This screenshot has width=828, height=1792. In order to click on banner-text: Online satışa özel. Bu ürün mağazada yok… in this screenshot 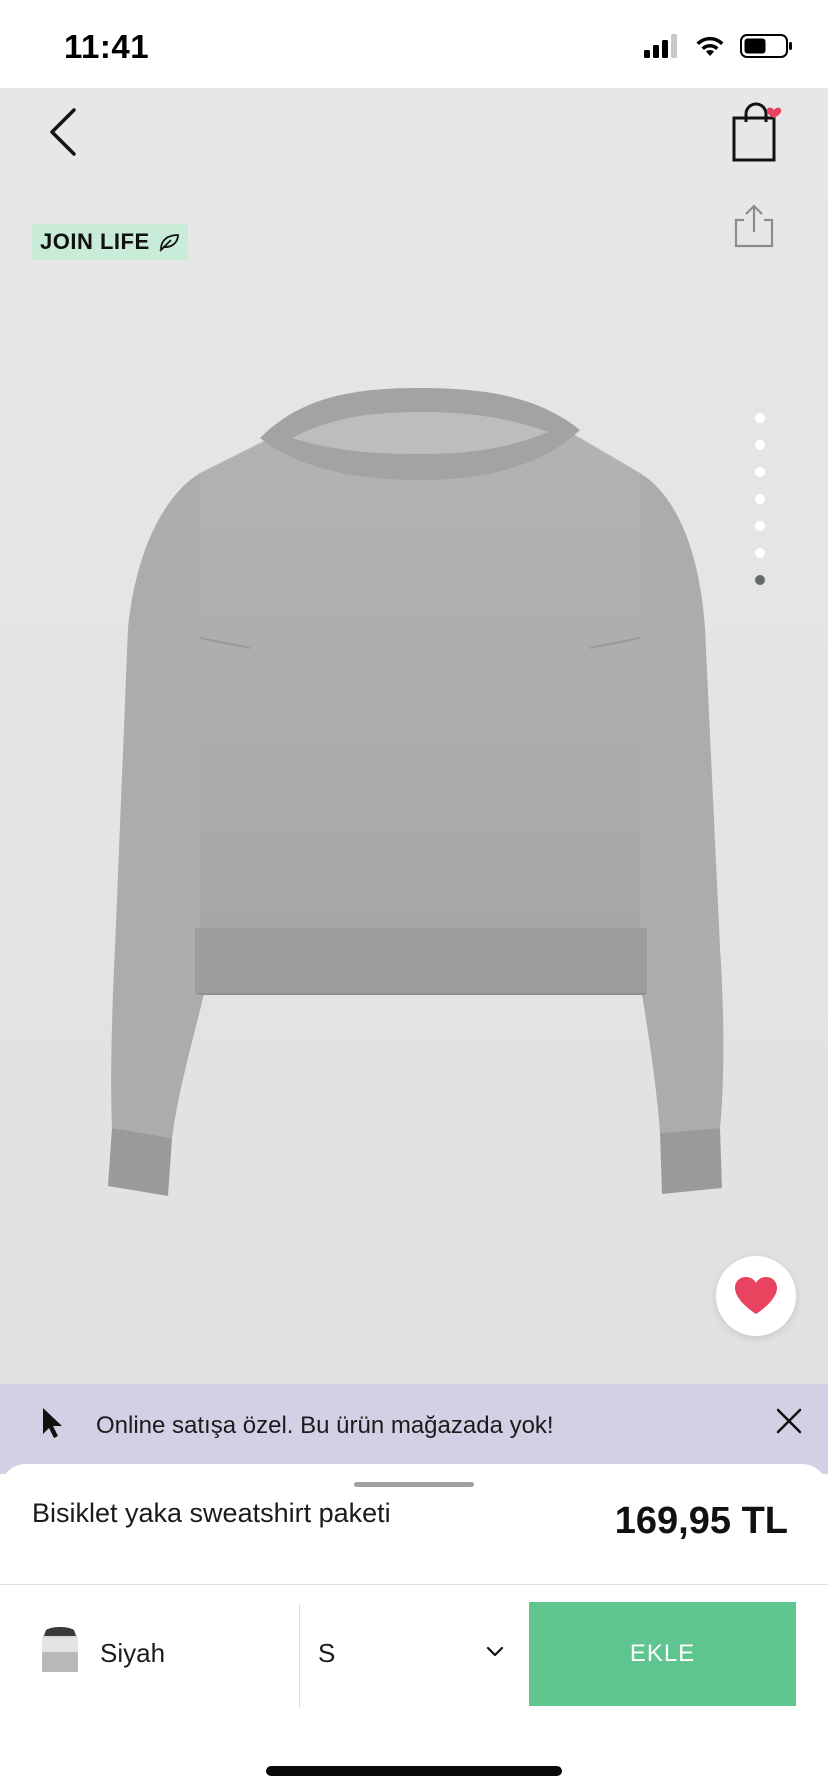, I will do `click(325, 1425)`.